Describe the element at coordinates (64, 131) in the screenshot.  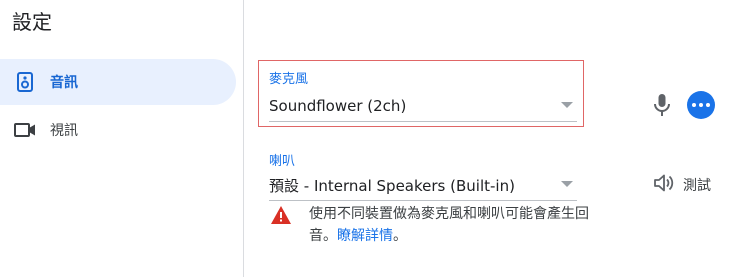
I see `sidebar-item-label: 視訊` at that location.